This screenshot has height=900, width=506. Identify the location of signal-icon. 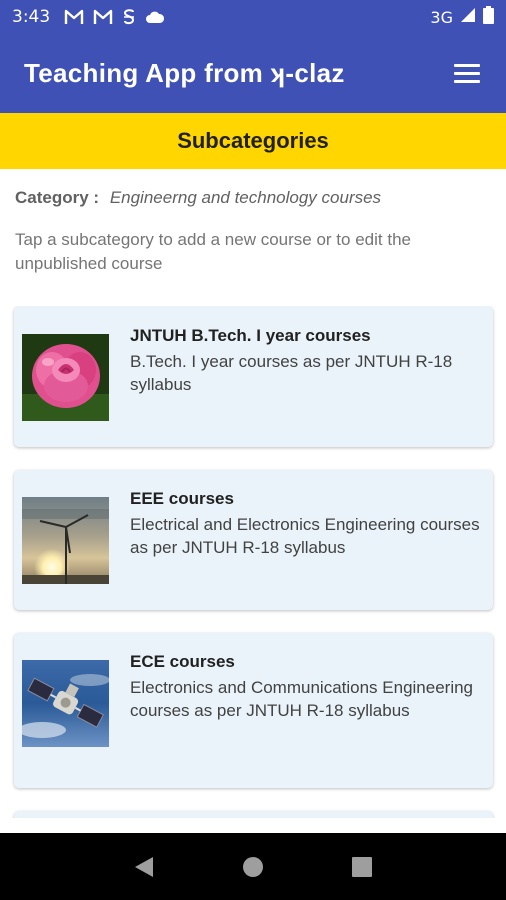
(468, 17).